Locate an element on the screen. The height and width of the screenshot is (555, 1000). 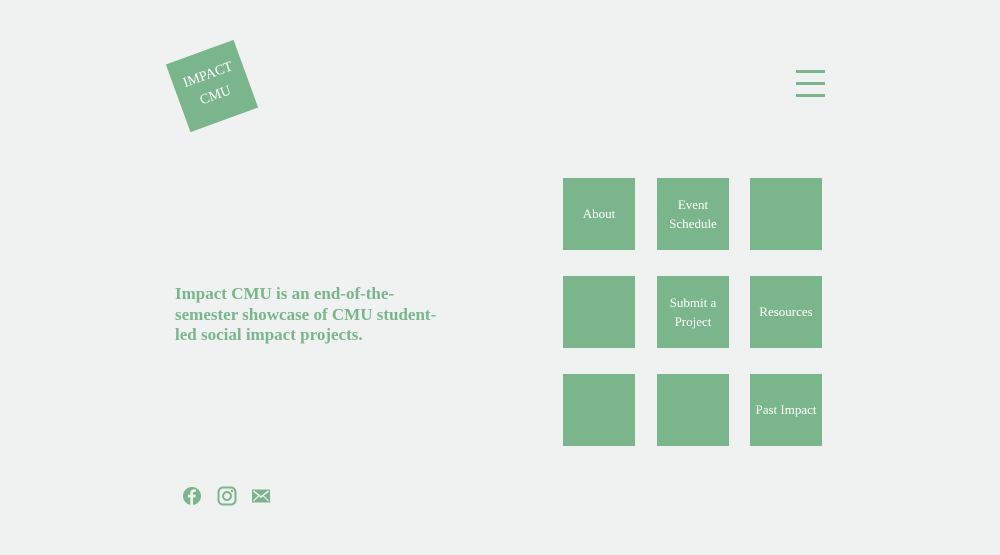
site-logo: IMPACT CMU is located at coordinates (212, 86).